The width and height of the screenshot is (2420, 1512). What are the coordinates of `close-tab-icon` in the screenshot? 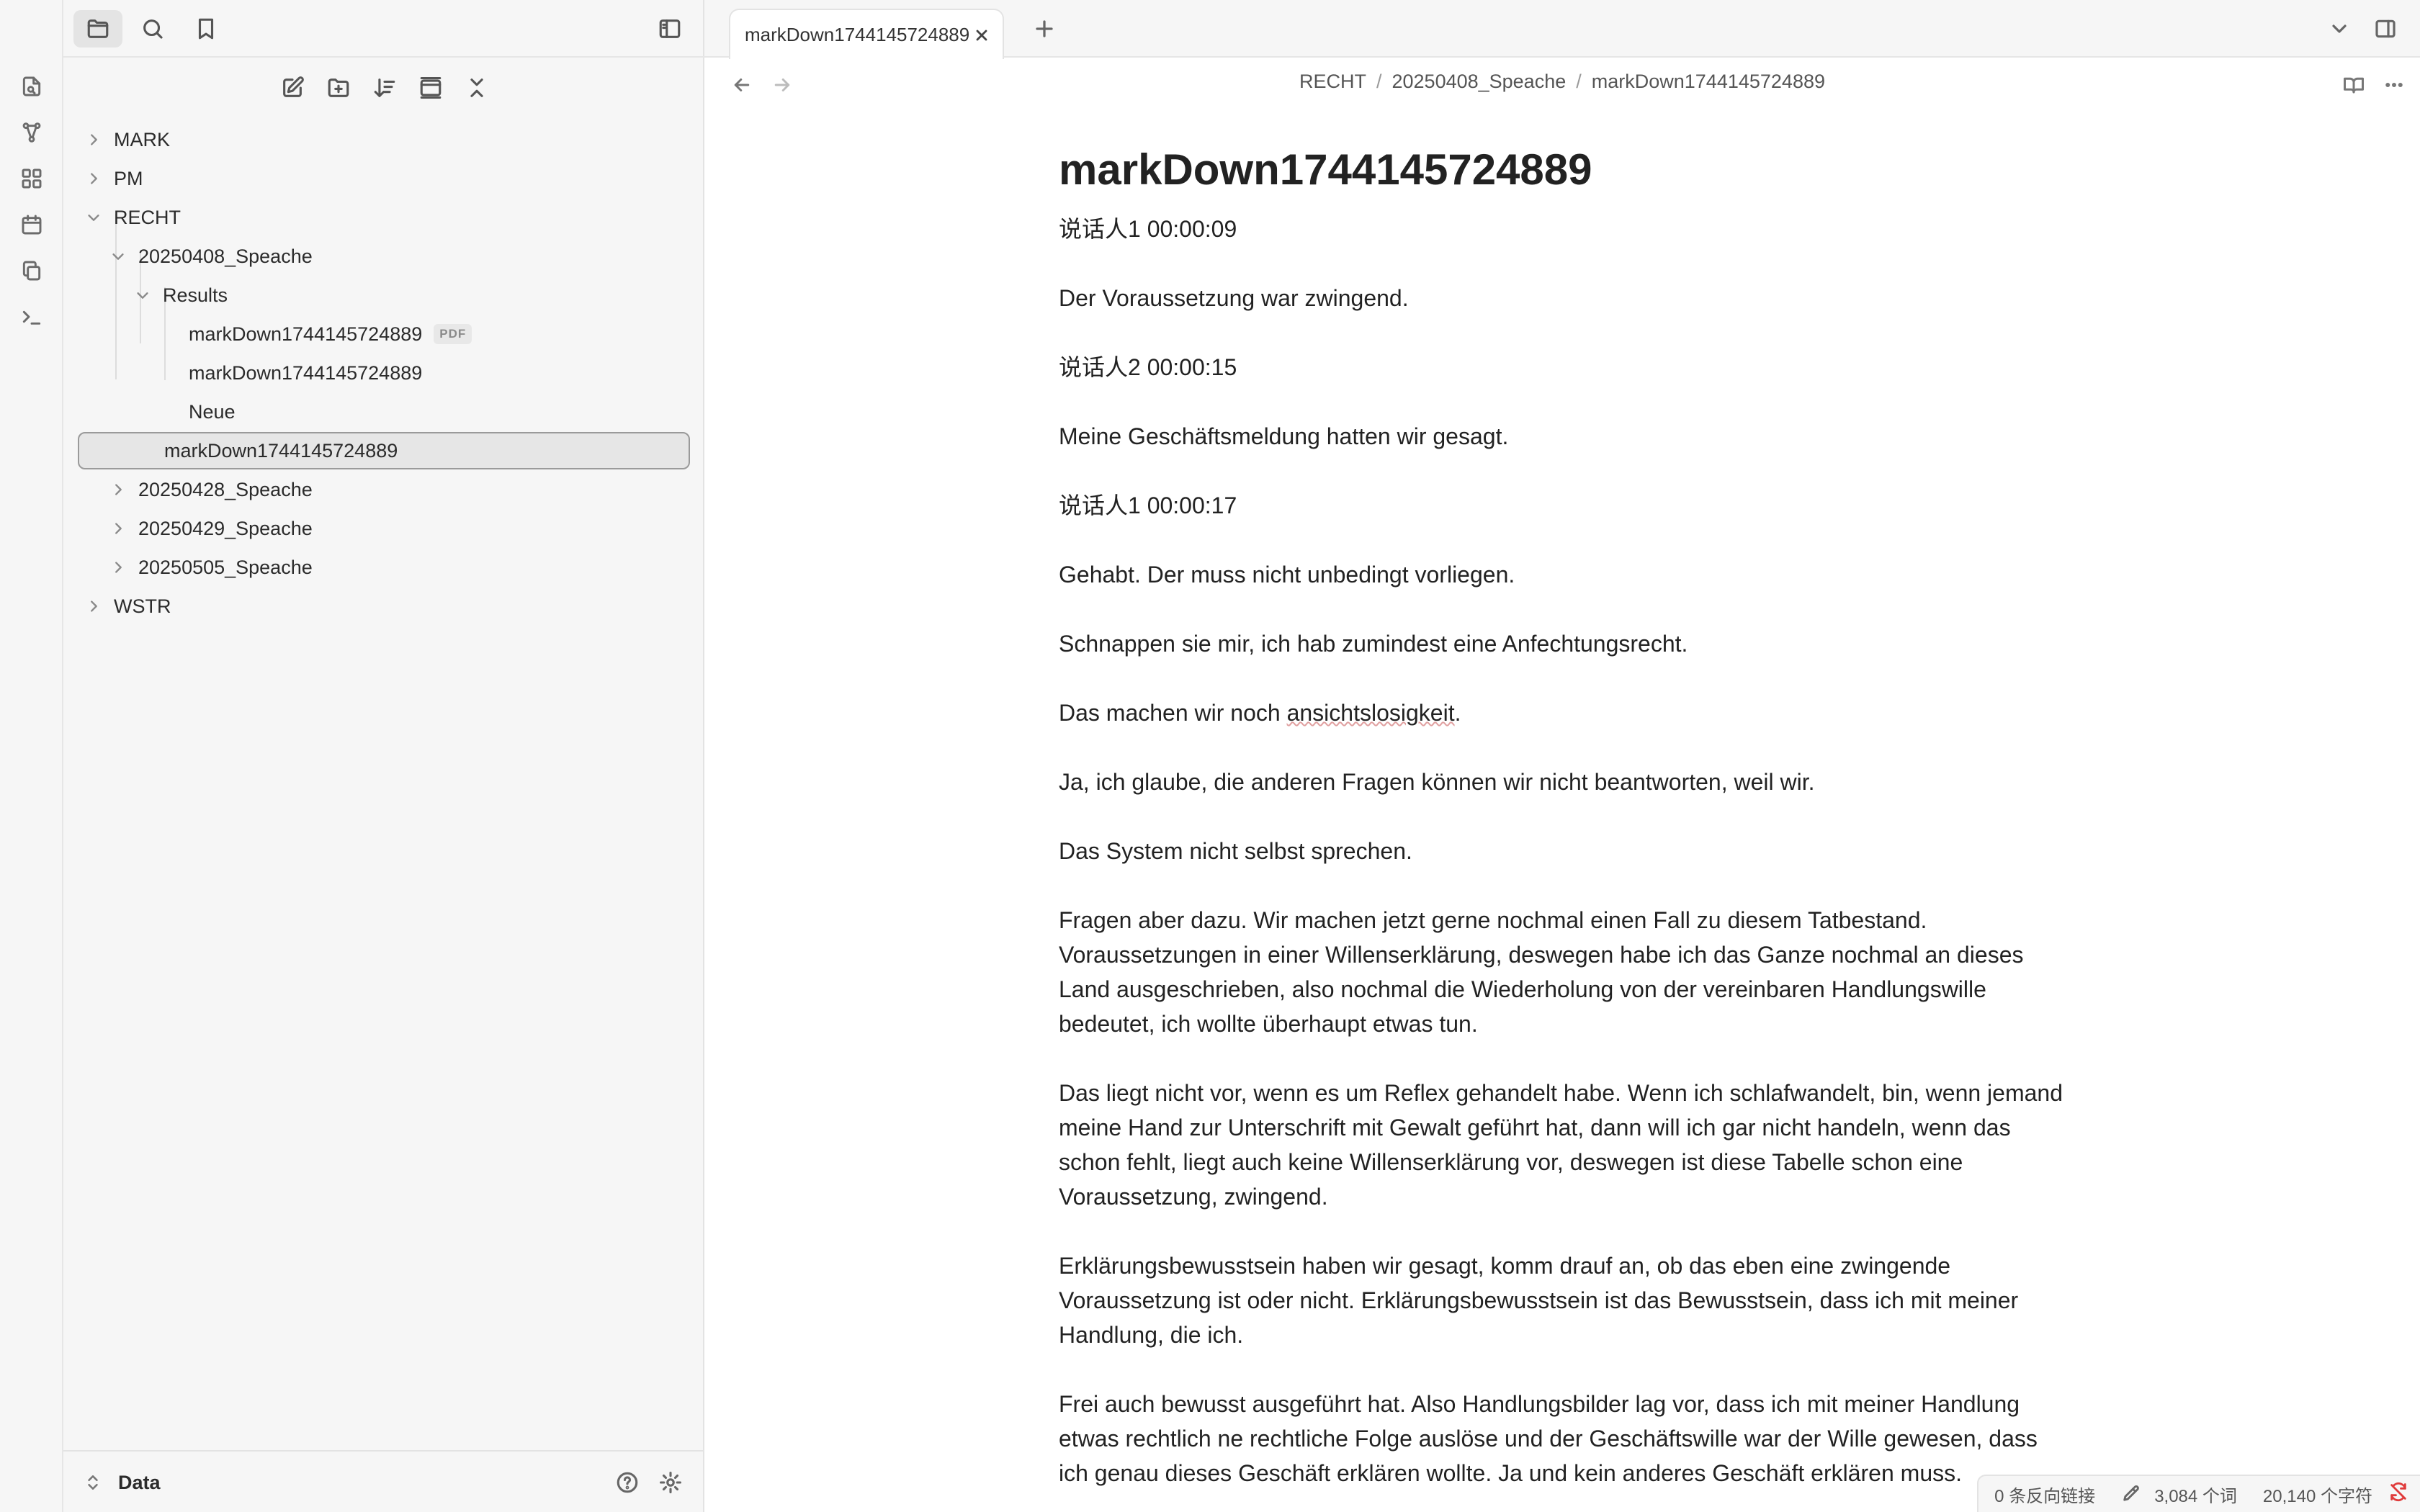 It's located at (982, 35).